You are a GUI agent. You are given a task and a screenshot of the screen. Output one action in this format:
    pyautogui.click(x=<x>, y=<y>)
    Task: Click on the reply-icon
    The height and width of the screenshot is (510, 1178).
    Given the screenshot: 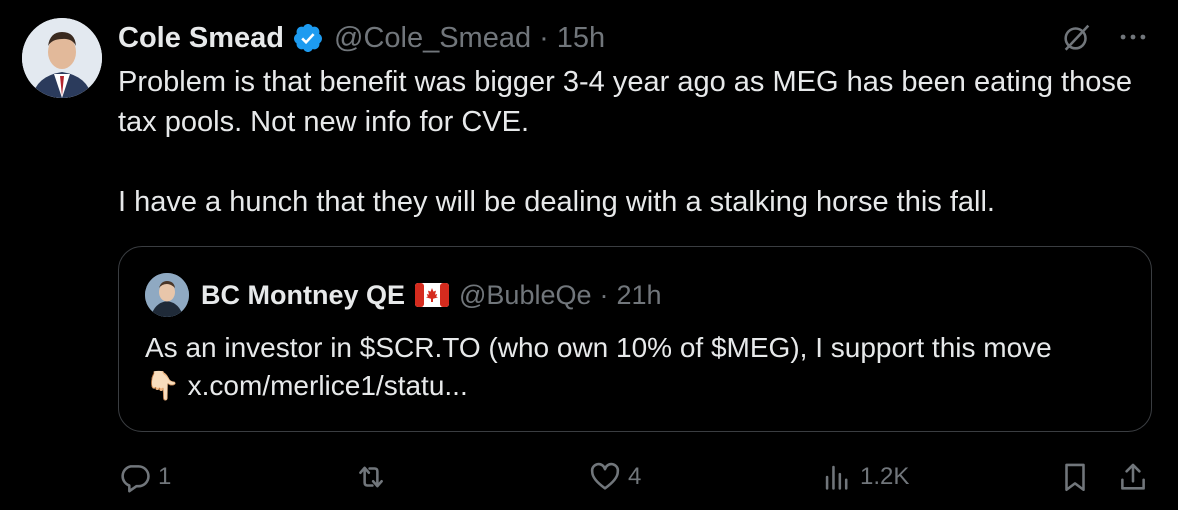 What is the action you would take?
    pyautogui.click(x=135, y=479)
    